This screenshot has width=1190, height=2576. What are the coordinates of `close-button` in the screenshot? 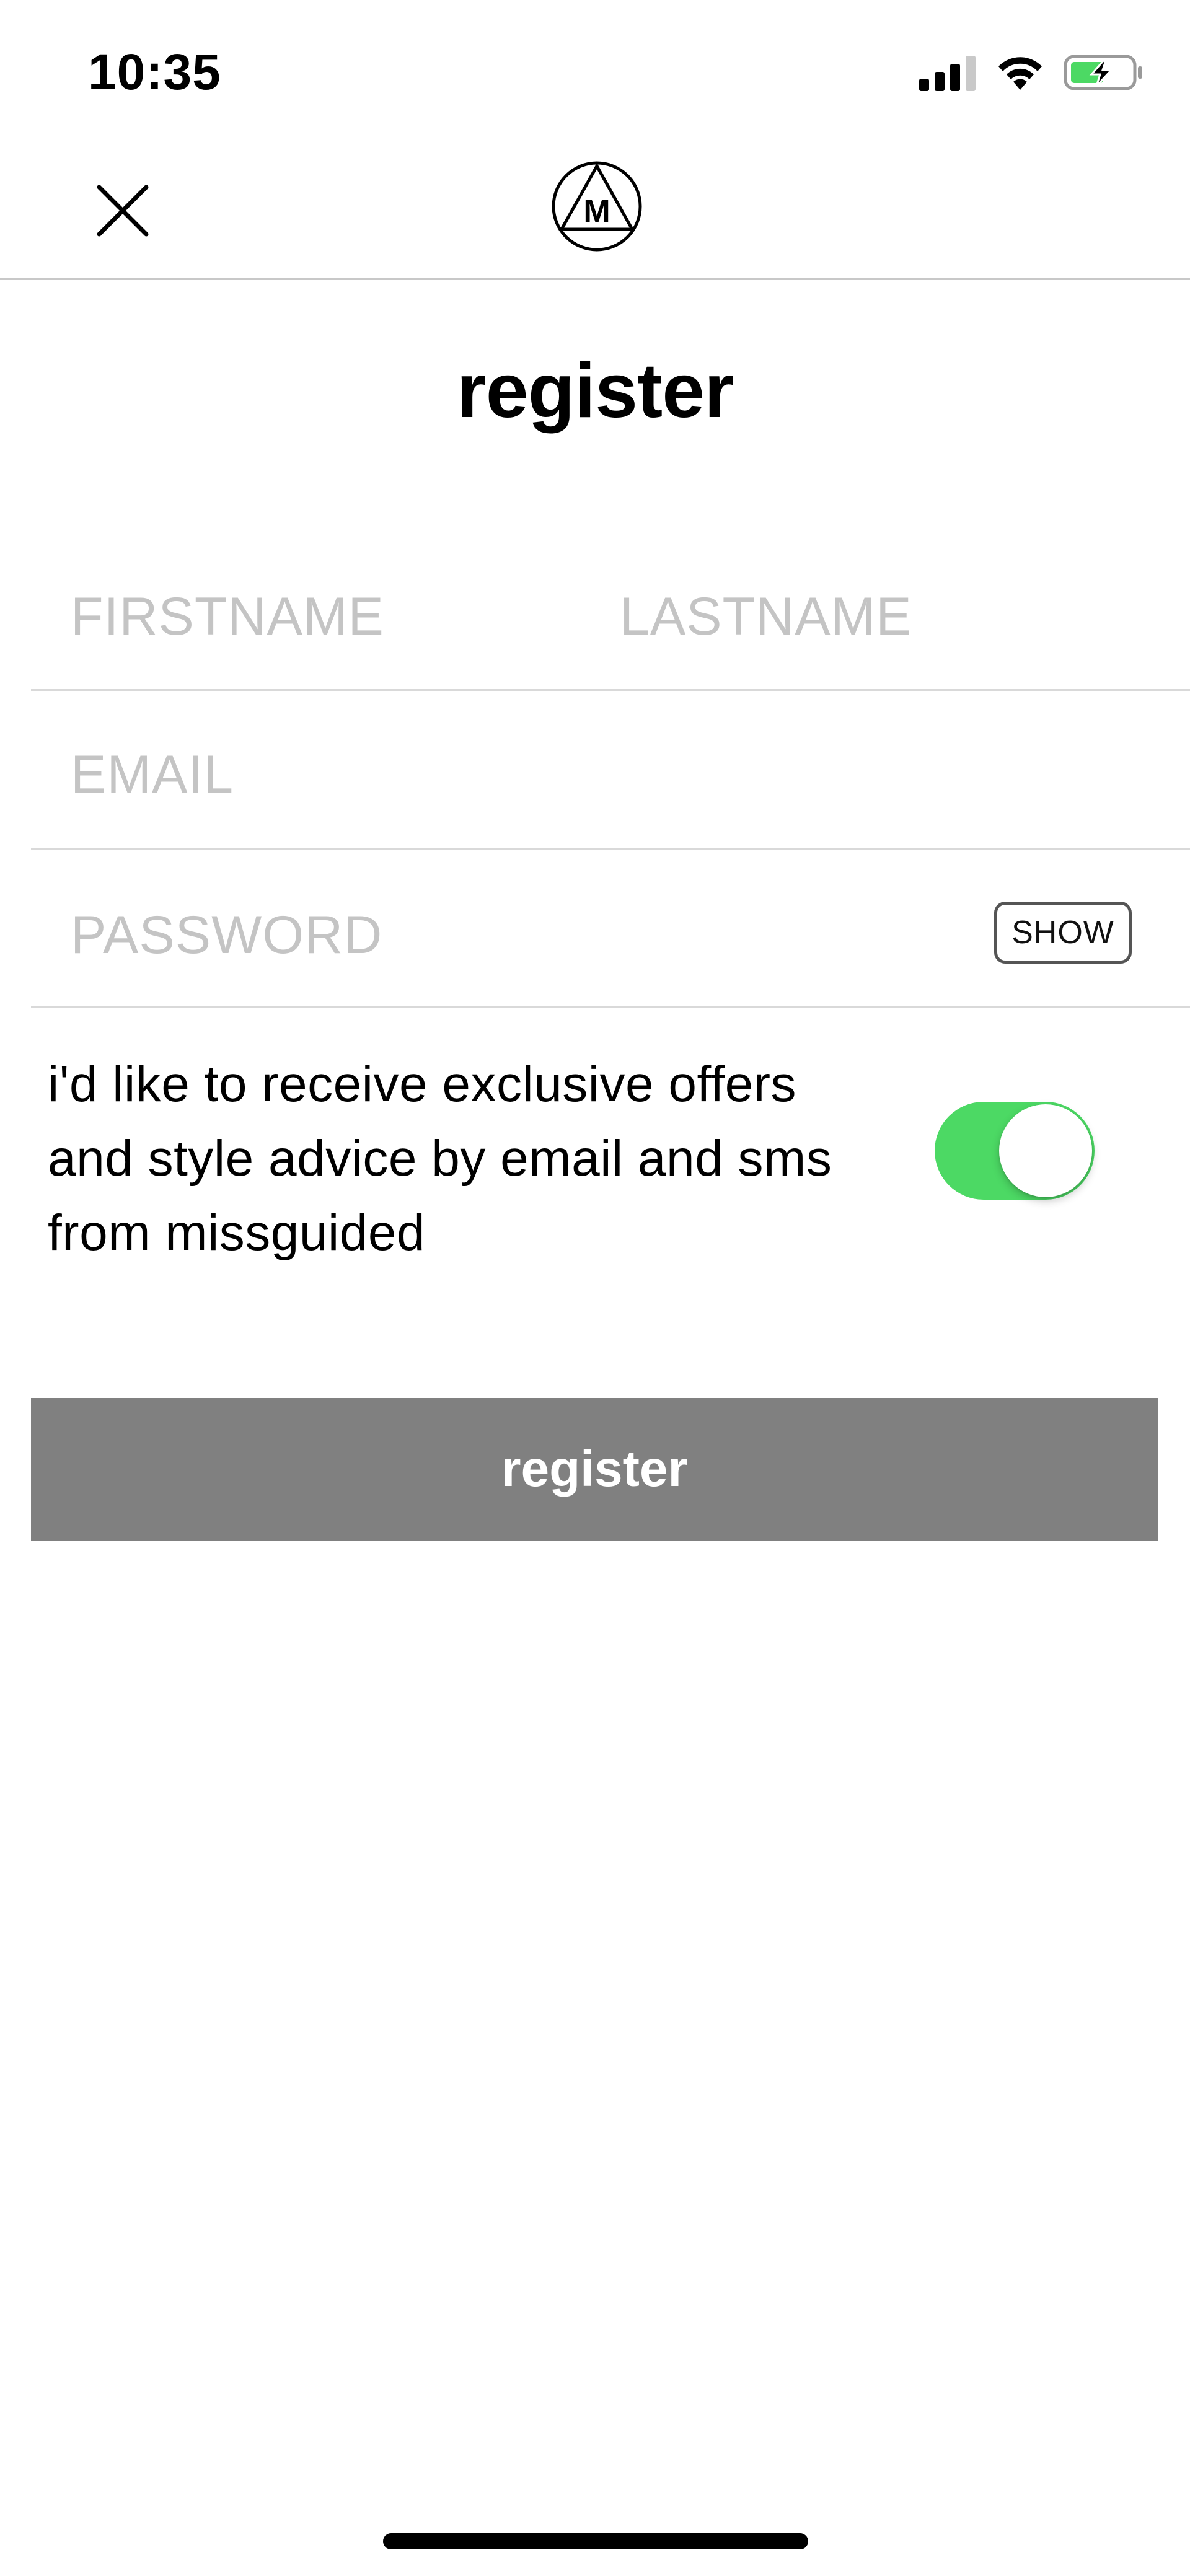 It's located at (123, 211).